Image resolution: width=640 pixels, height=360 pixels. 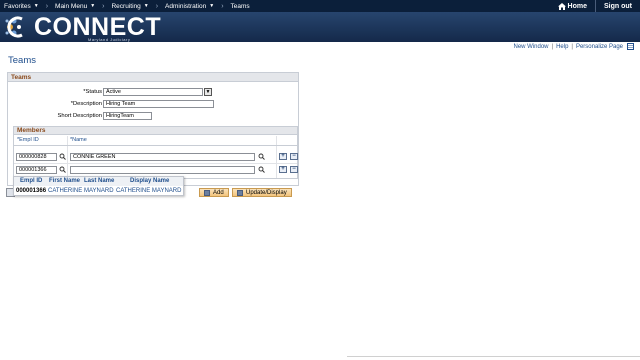 What do you see at coordinates (207, 192) in the screenshot?
I see `add-icon` at bounding box center [207, 192].